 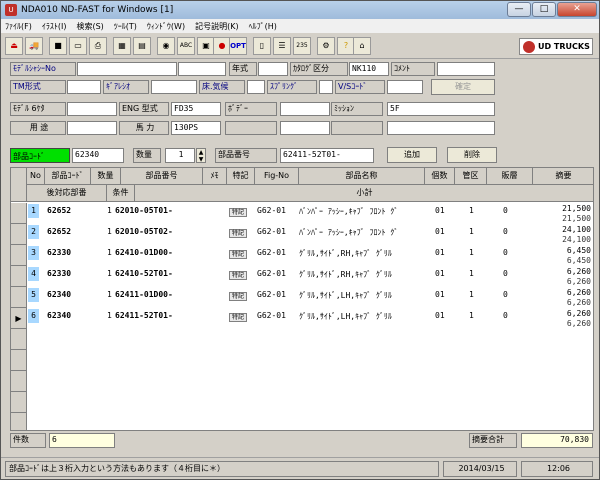 I want to click on opt-icon: OPT, so click(x=238, y=46).